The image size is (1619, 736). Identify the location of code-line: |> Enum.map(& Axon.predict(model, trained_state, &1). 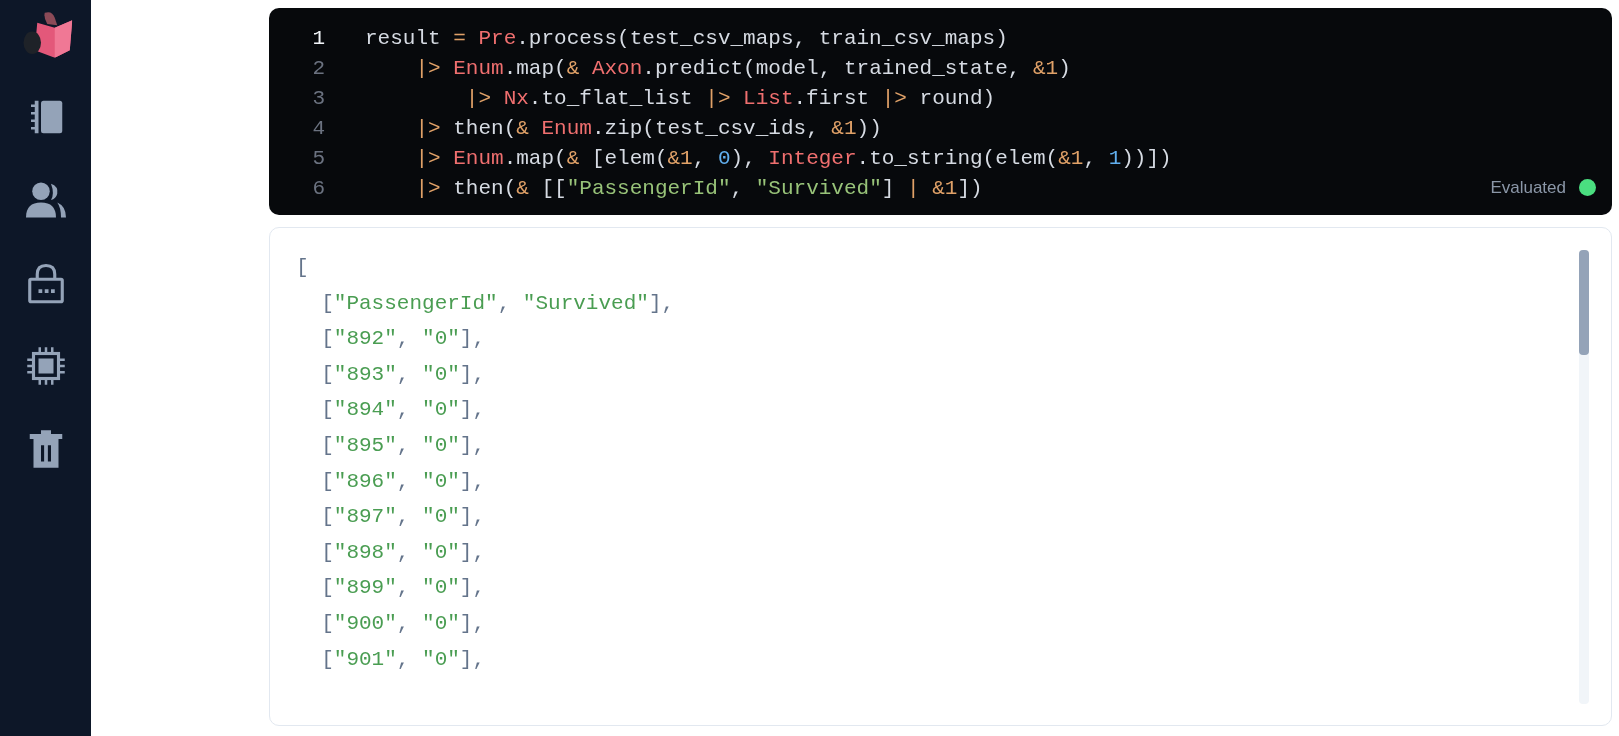
(742, 69).